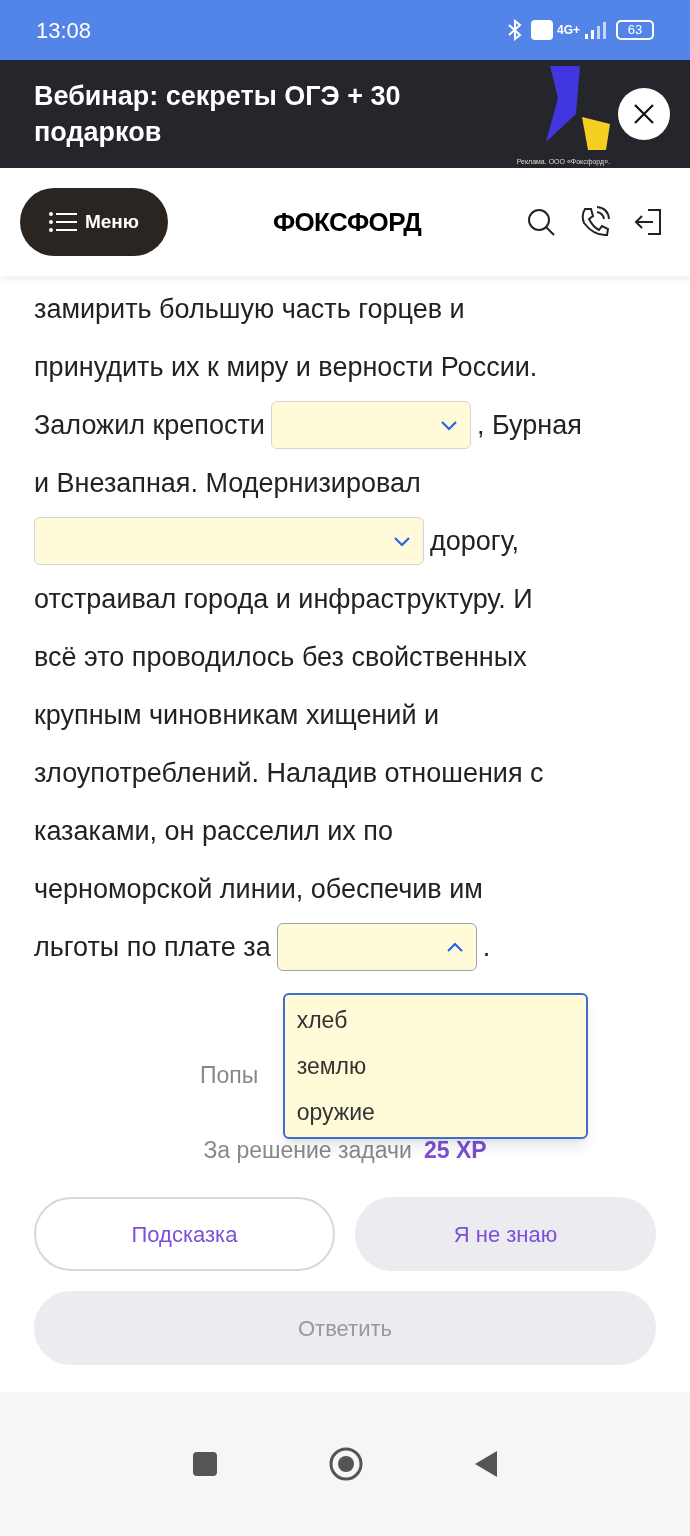  What do you see at coordinates (149, 425) in the screenshot?
I see `task-text: Заложил крепости` at bounding box center [149, 425].